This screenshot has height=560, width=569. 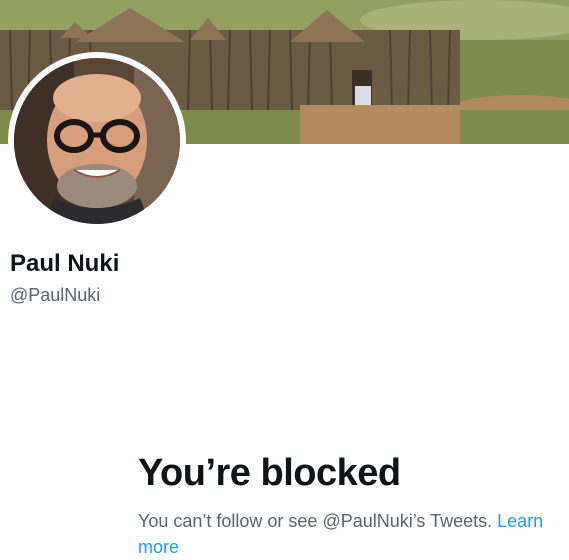 What do you see at coordinates (65, 263) in the screenshot?
I see `profile-display-name: Paul Nuki` at bounding box center [65, 263].